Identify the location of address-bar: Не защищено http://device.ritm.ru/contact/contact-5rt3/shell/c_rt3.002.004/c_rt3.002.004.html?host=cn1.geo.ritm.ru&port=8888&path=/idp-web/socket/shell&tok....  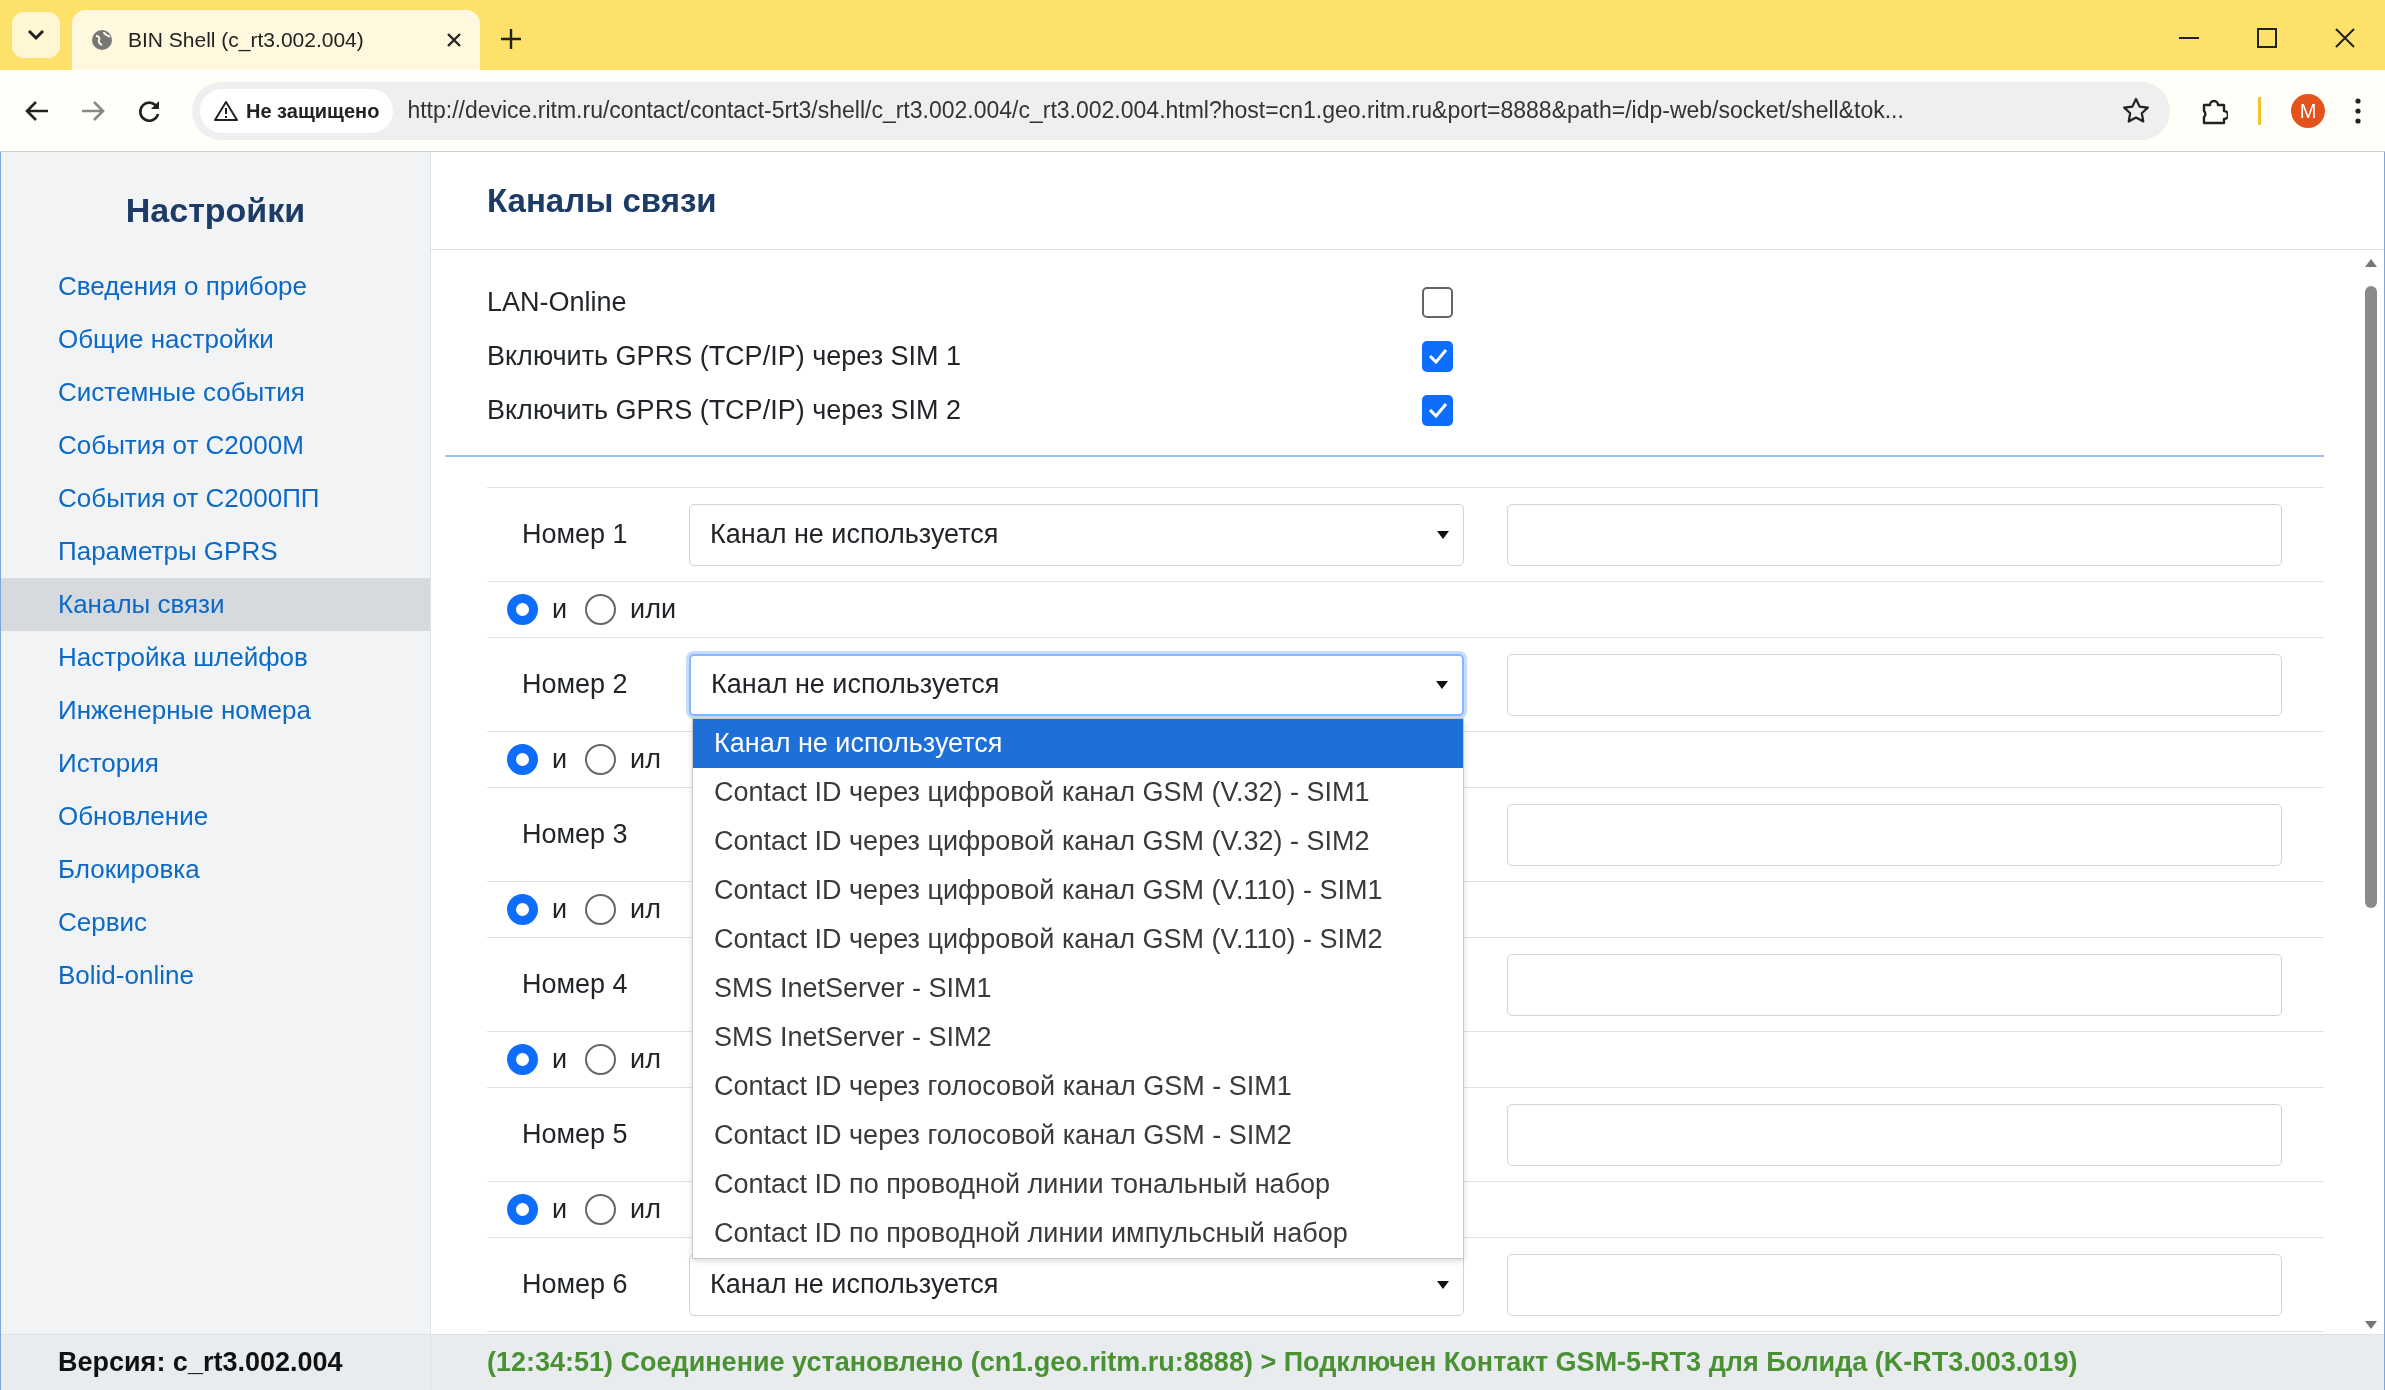
(1181, 110).